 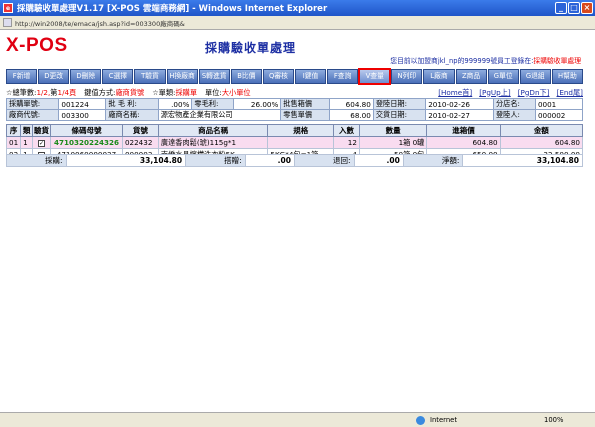 What do you see at coordinates (140, 142) in the screenshot?
I see `cell-item-no: 022432` at bounding box center [140, 142].